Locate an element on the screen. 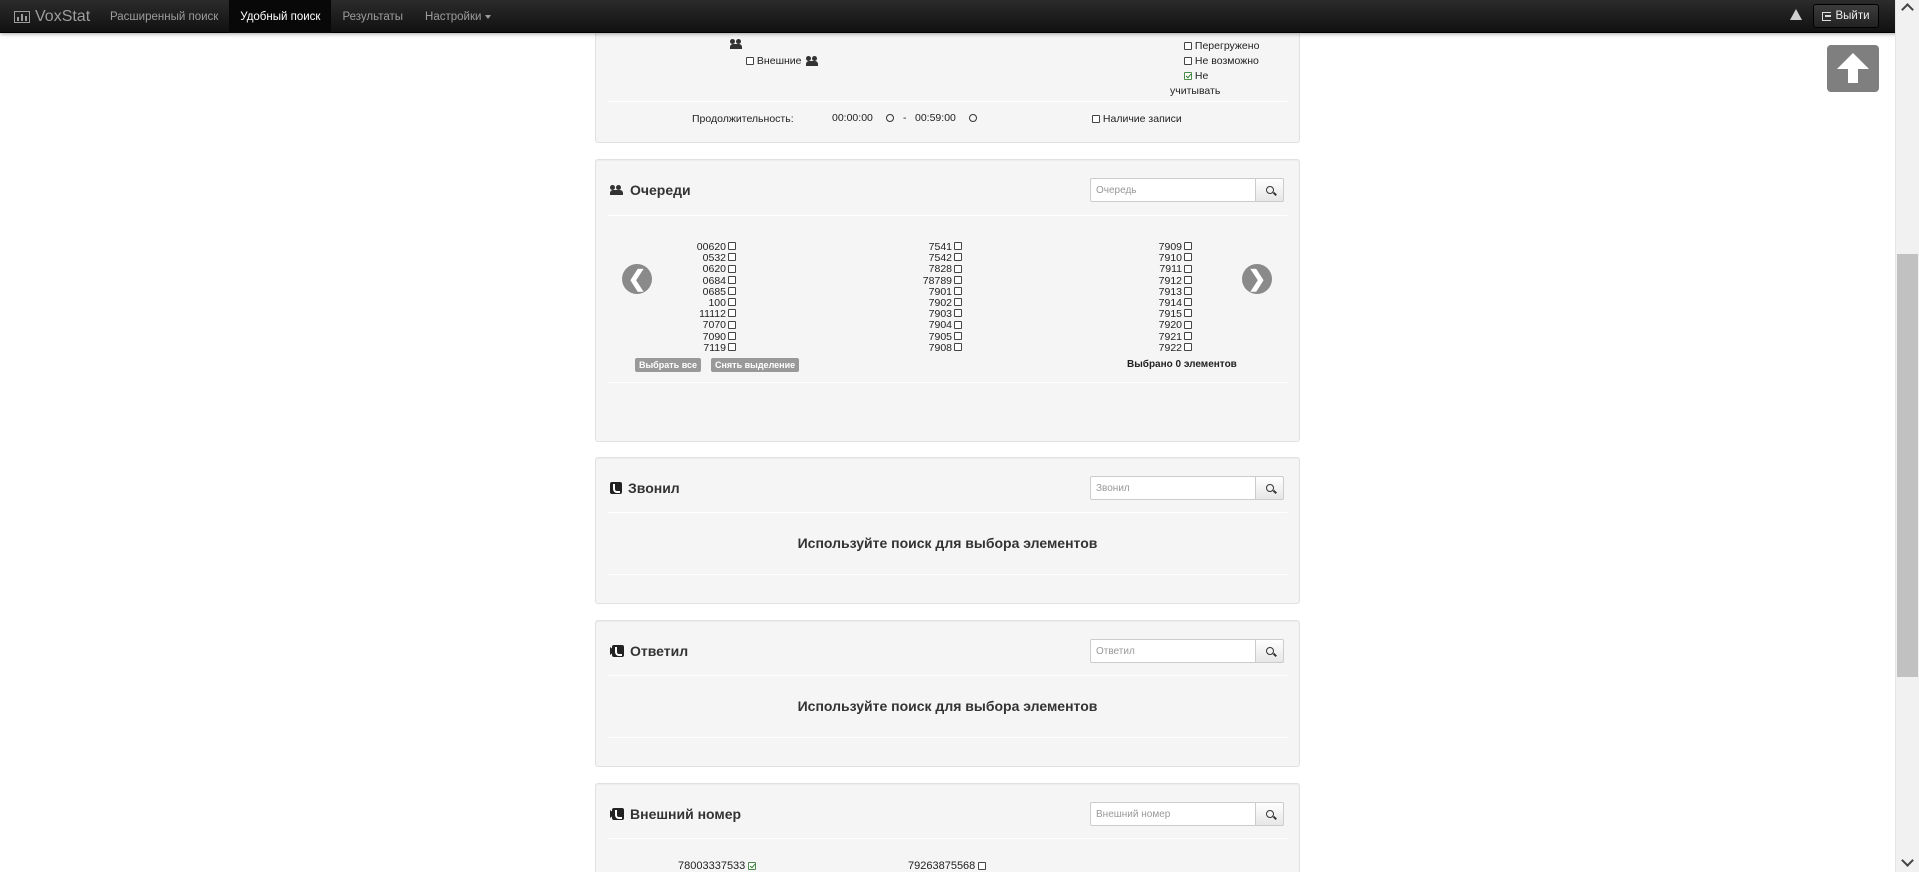 This screenshot has height=872, width=1919. status-option-label: Перегружено is located at coordinates (1227, 46).